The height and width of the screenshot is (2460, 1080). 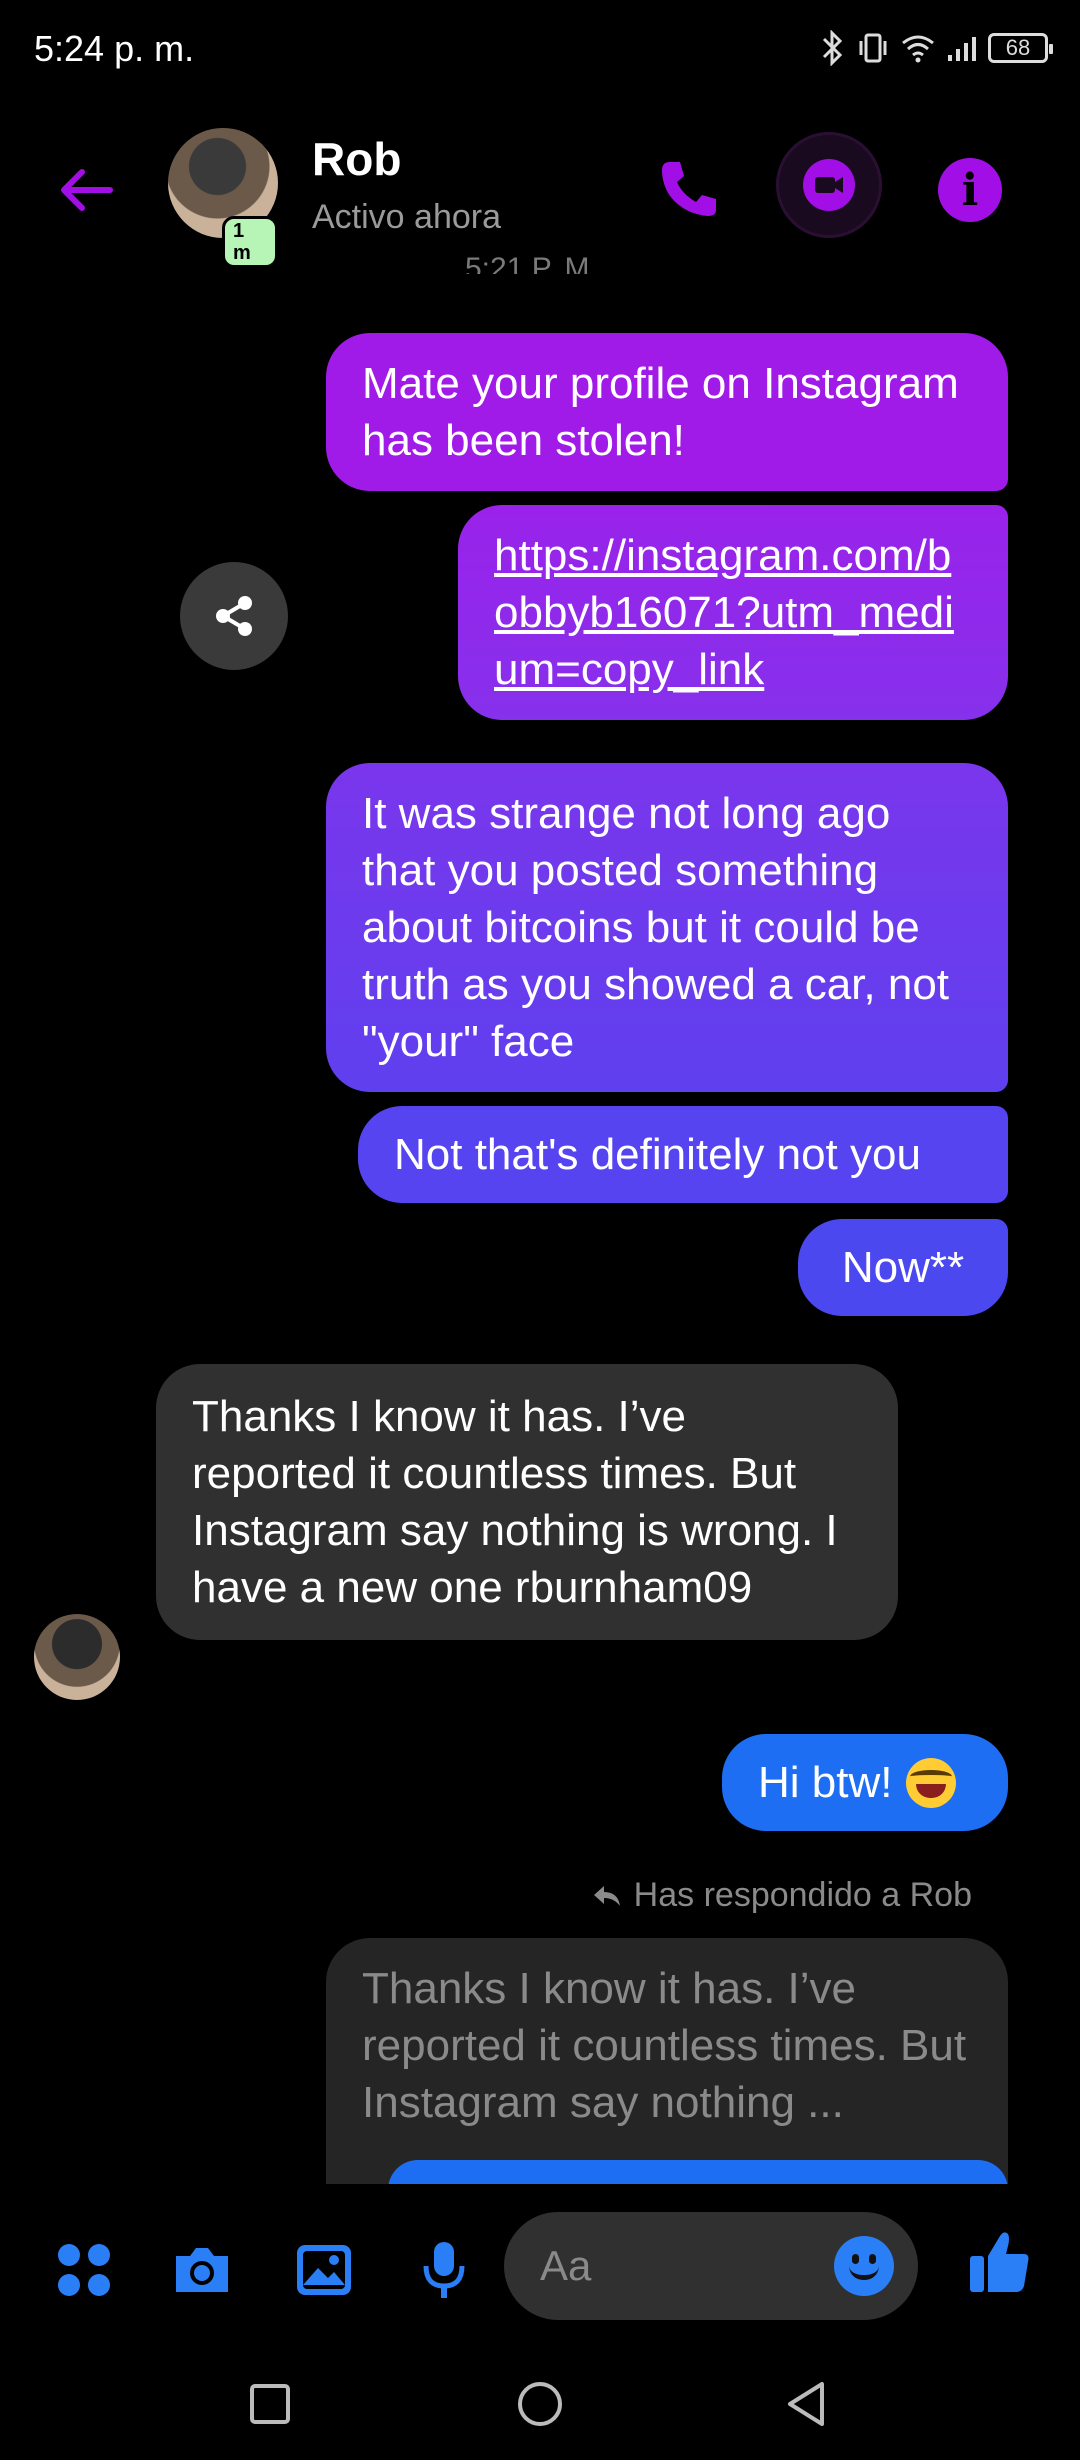 I want to click on share-button, so click(x=234, y=616).